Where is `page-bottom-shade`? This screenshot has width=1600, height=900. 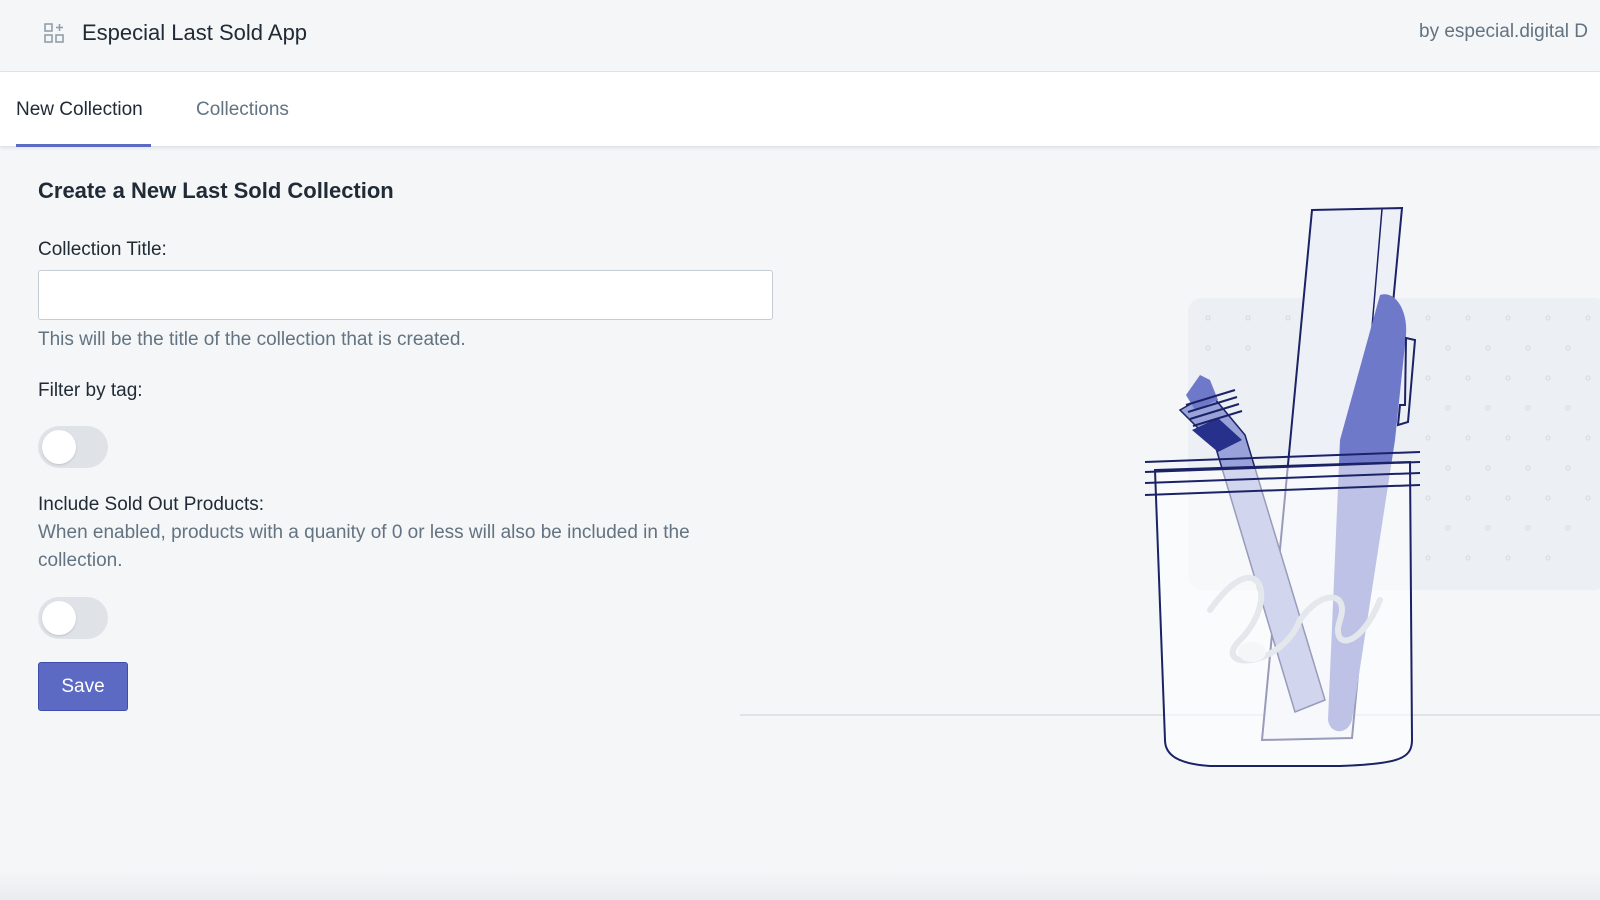
page-bottom-shade is located at coordinates (800, 885).